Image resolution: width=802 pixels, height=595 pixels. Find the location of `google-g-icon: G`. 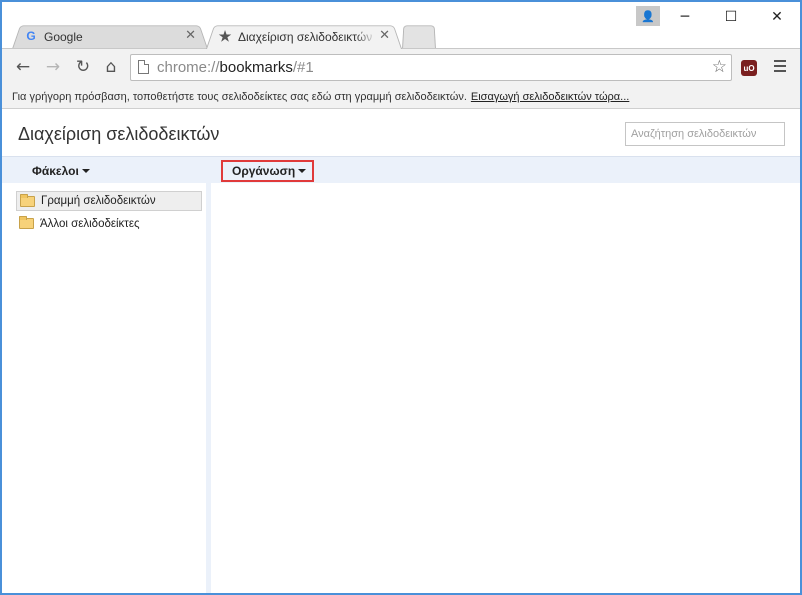

google-g-icon: G is located at coordinates (31, 36).